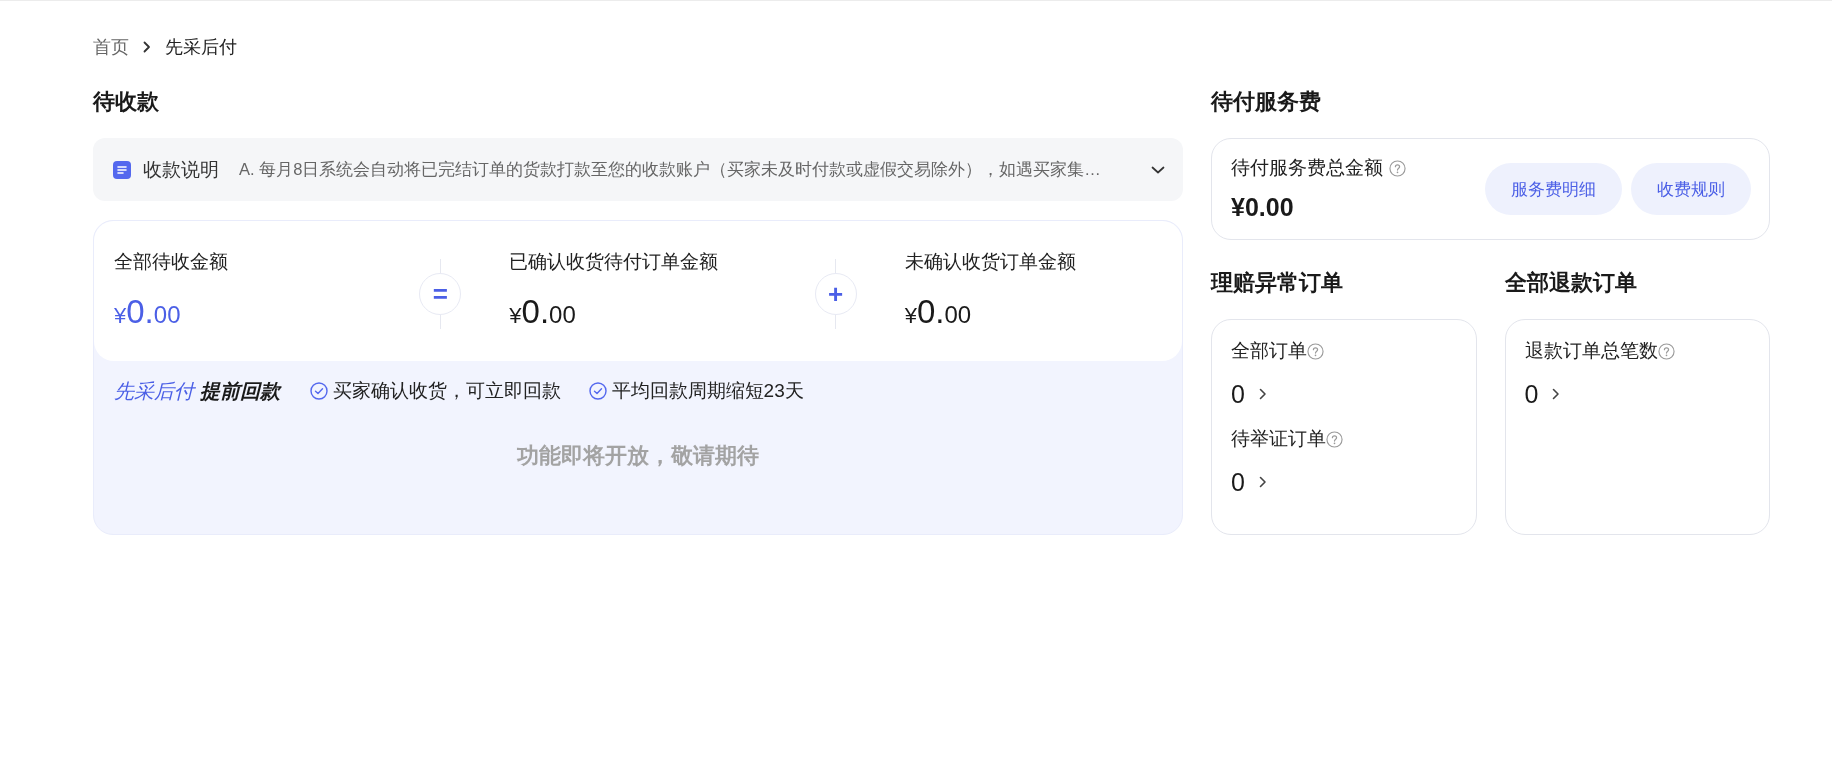 This screenshot has width=1832, height=758. What do you see at coordinates (1266, 102) in the screenshot?
I see `section-title: 待付服务费` at bounding box center [1266, 102].